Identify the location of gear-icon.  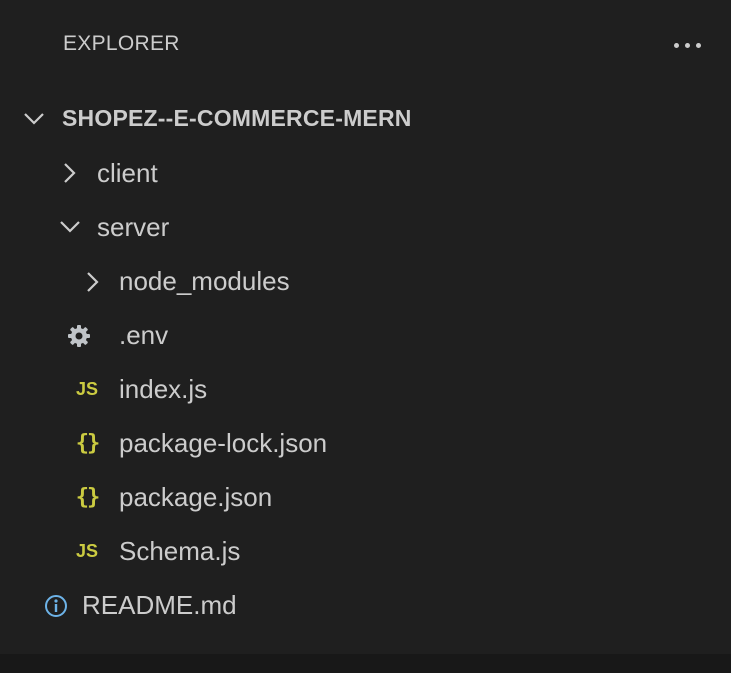
(79, 336).